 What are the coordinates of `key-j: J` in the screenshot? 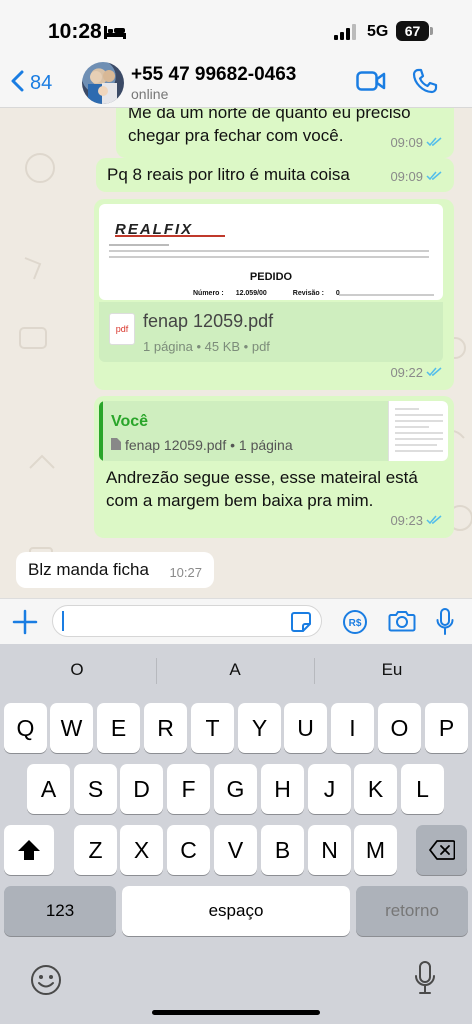 It's located at (329, 789).